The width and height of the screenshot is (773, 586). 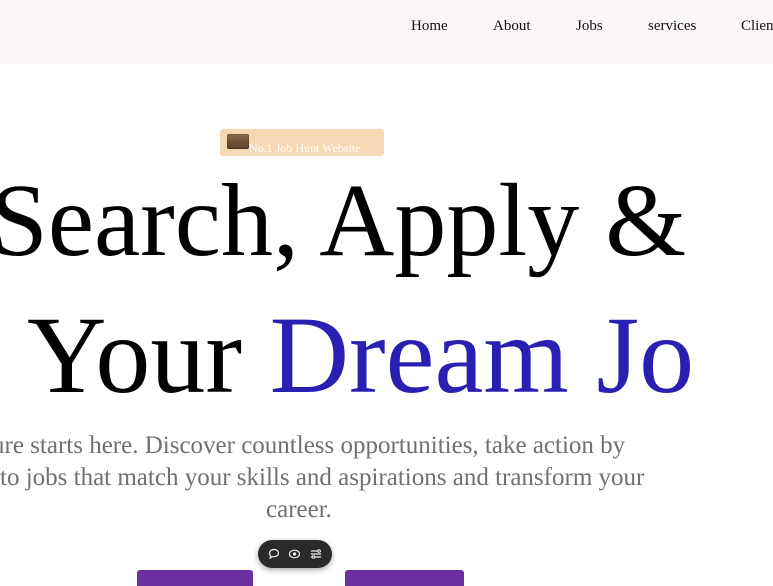 I want to click on menu-icon, so click(x=316, y=554).